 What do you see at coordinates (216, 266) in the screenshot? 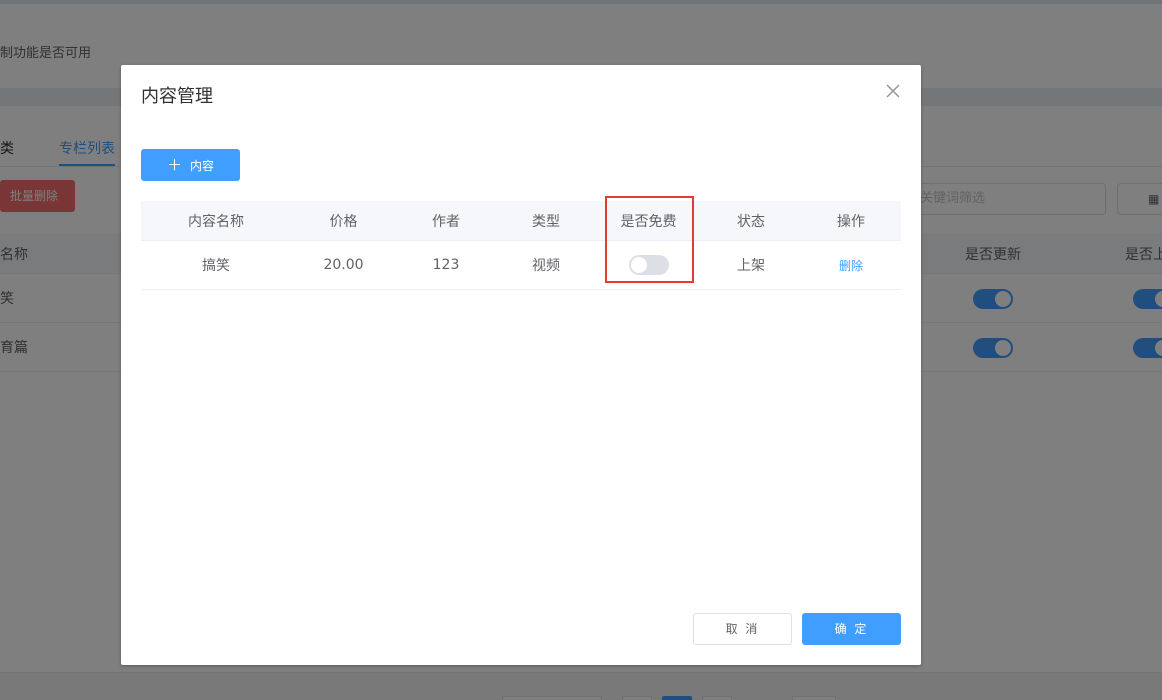
I see `cell-name: 搞笑` at bounding box center [216, 266].